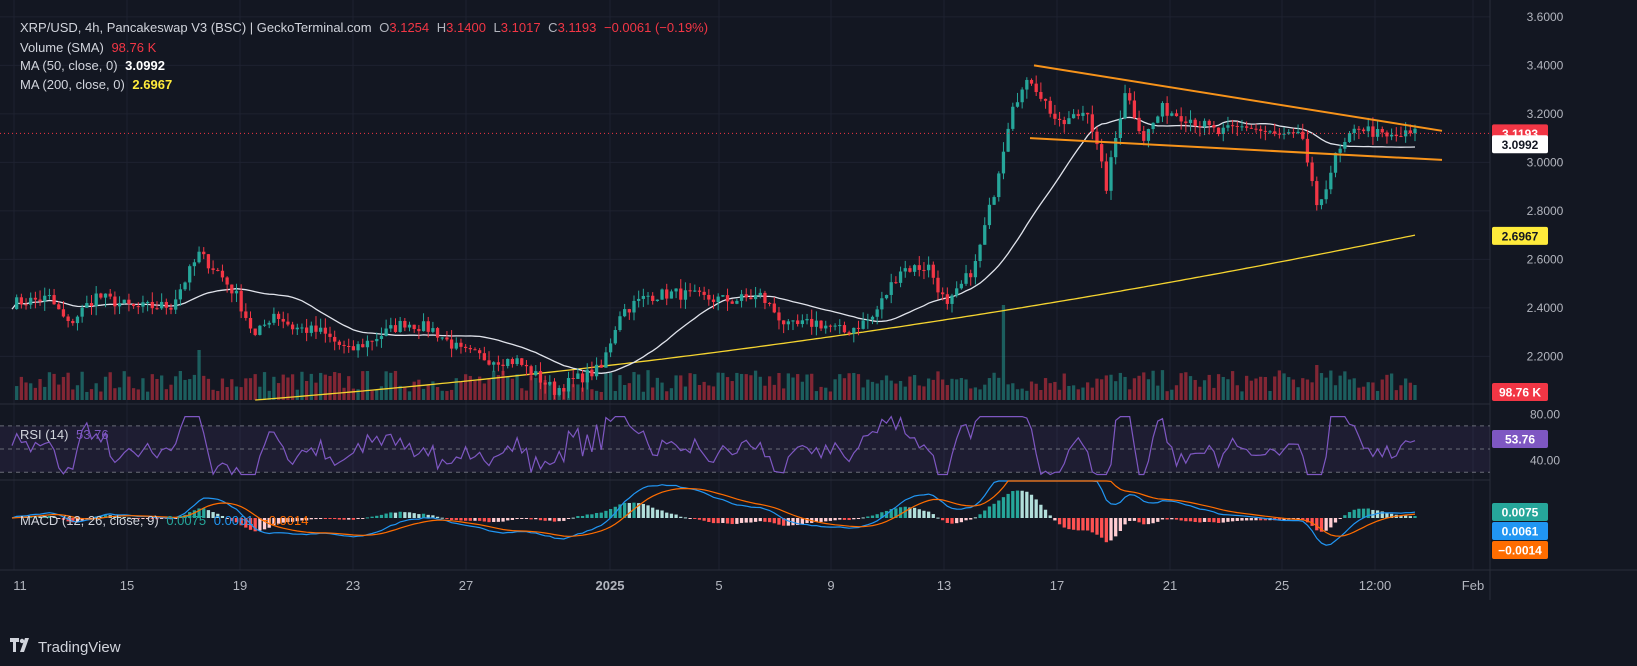 This screenshot has width=1637, height=666. What do you see at coordinates (1057, 585) in the screenshot?
I see `time-tick-label: 17` at bounding box center [1057, 585].